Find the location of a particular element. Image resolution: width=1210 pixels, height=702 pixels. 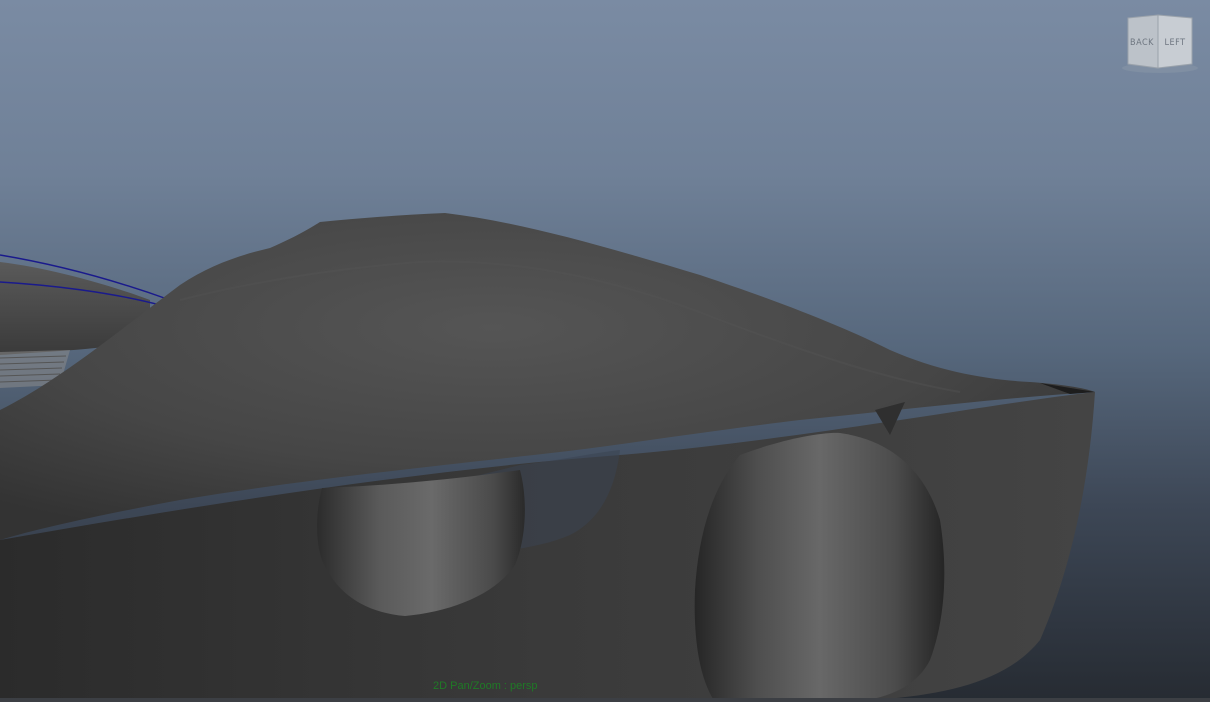

viewcube-back-label: BACK is located at coordinates (1142, 43).